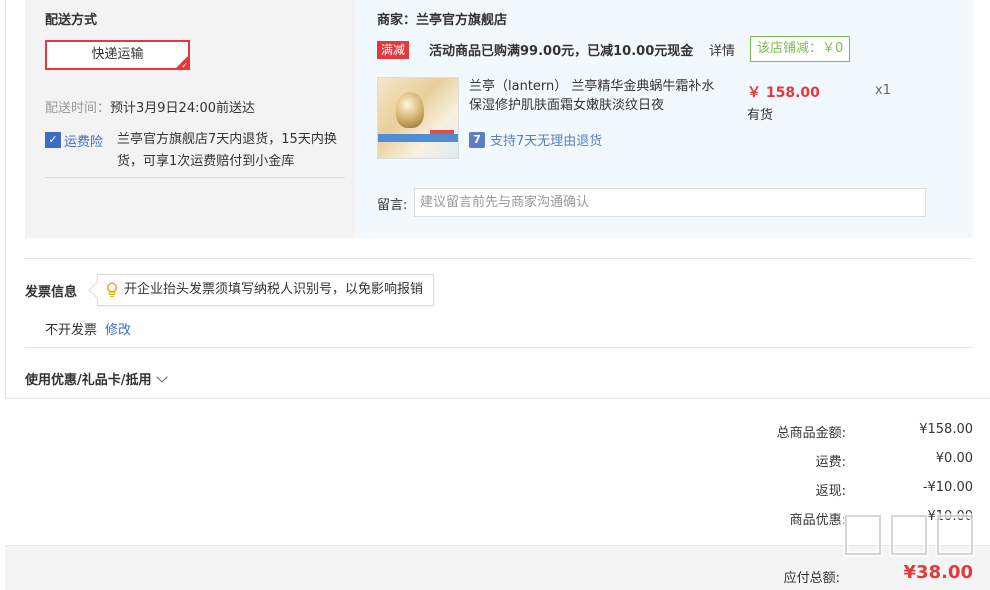 The width and height of the screenshot is (990, 590). What do you see at coordinates (497, 567) in the screenshot?
I see `payment-total-bar: 应付总额: ¥38.00` at bounding box center [497, 567].